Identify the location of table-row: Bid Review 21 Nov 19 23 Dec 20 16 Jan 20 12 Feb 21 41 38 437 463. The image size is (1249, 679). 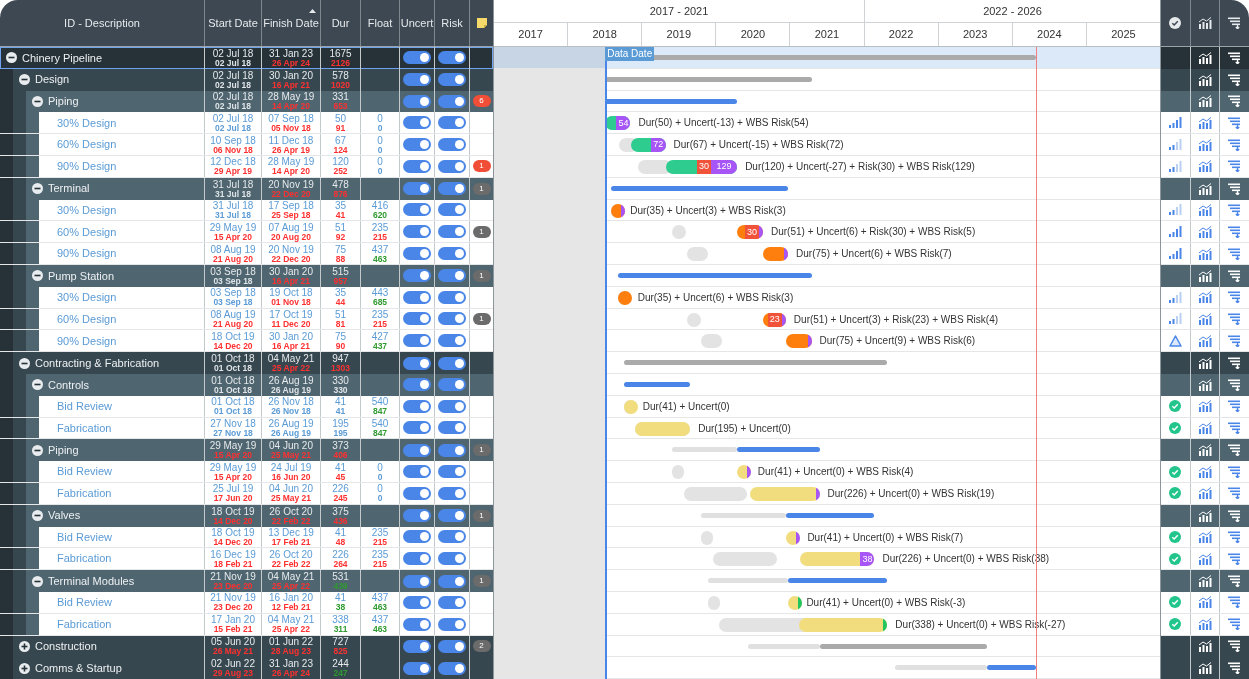
(246, 602).